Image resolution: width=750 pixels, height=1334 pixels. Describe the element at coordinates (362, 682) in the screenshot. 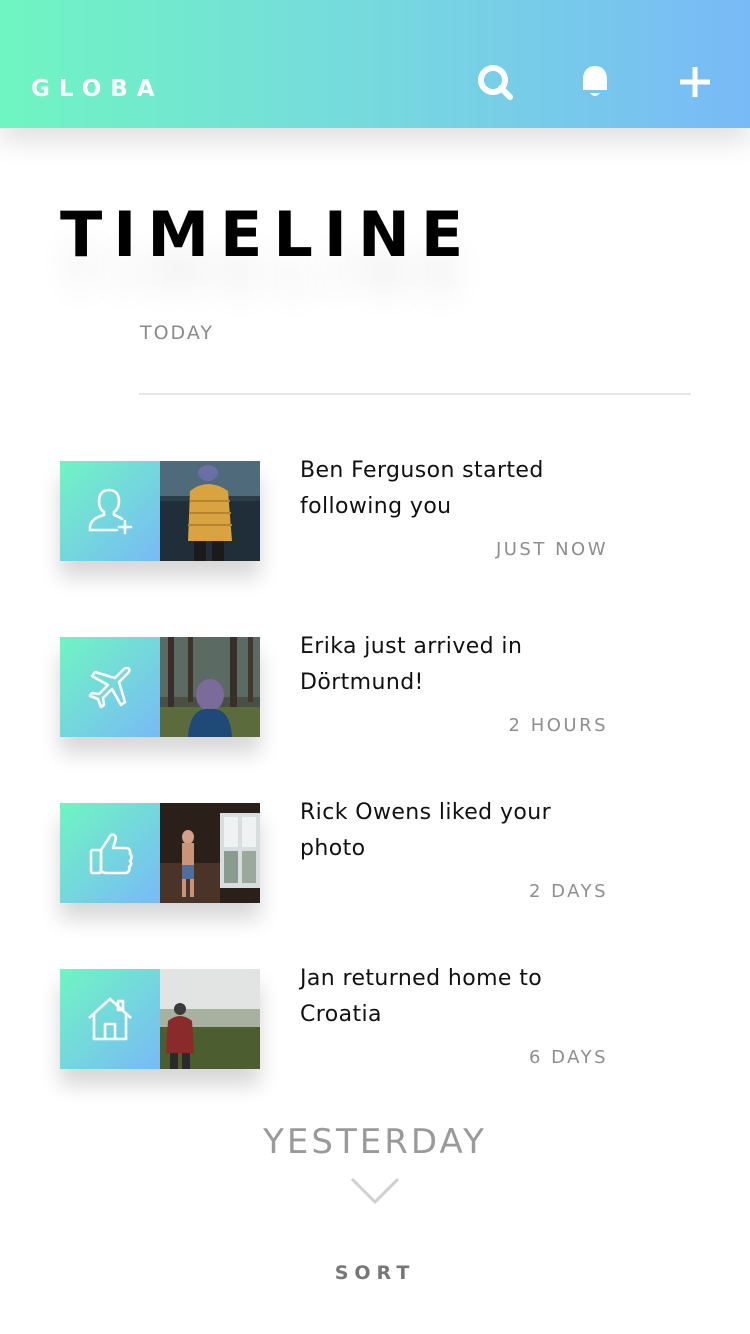

I see `message-line: Dörtmund!` at that location.